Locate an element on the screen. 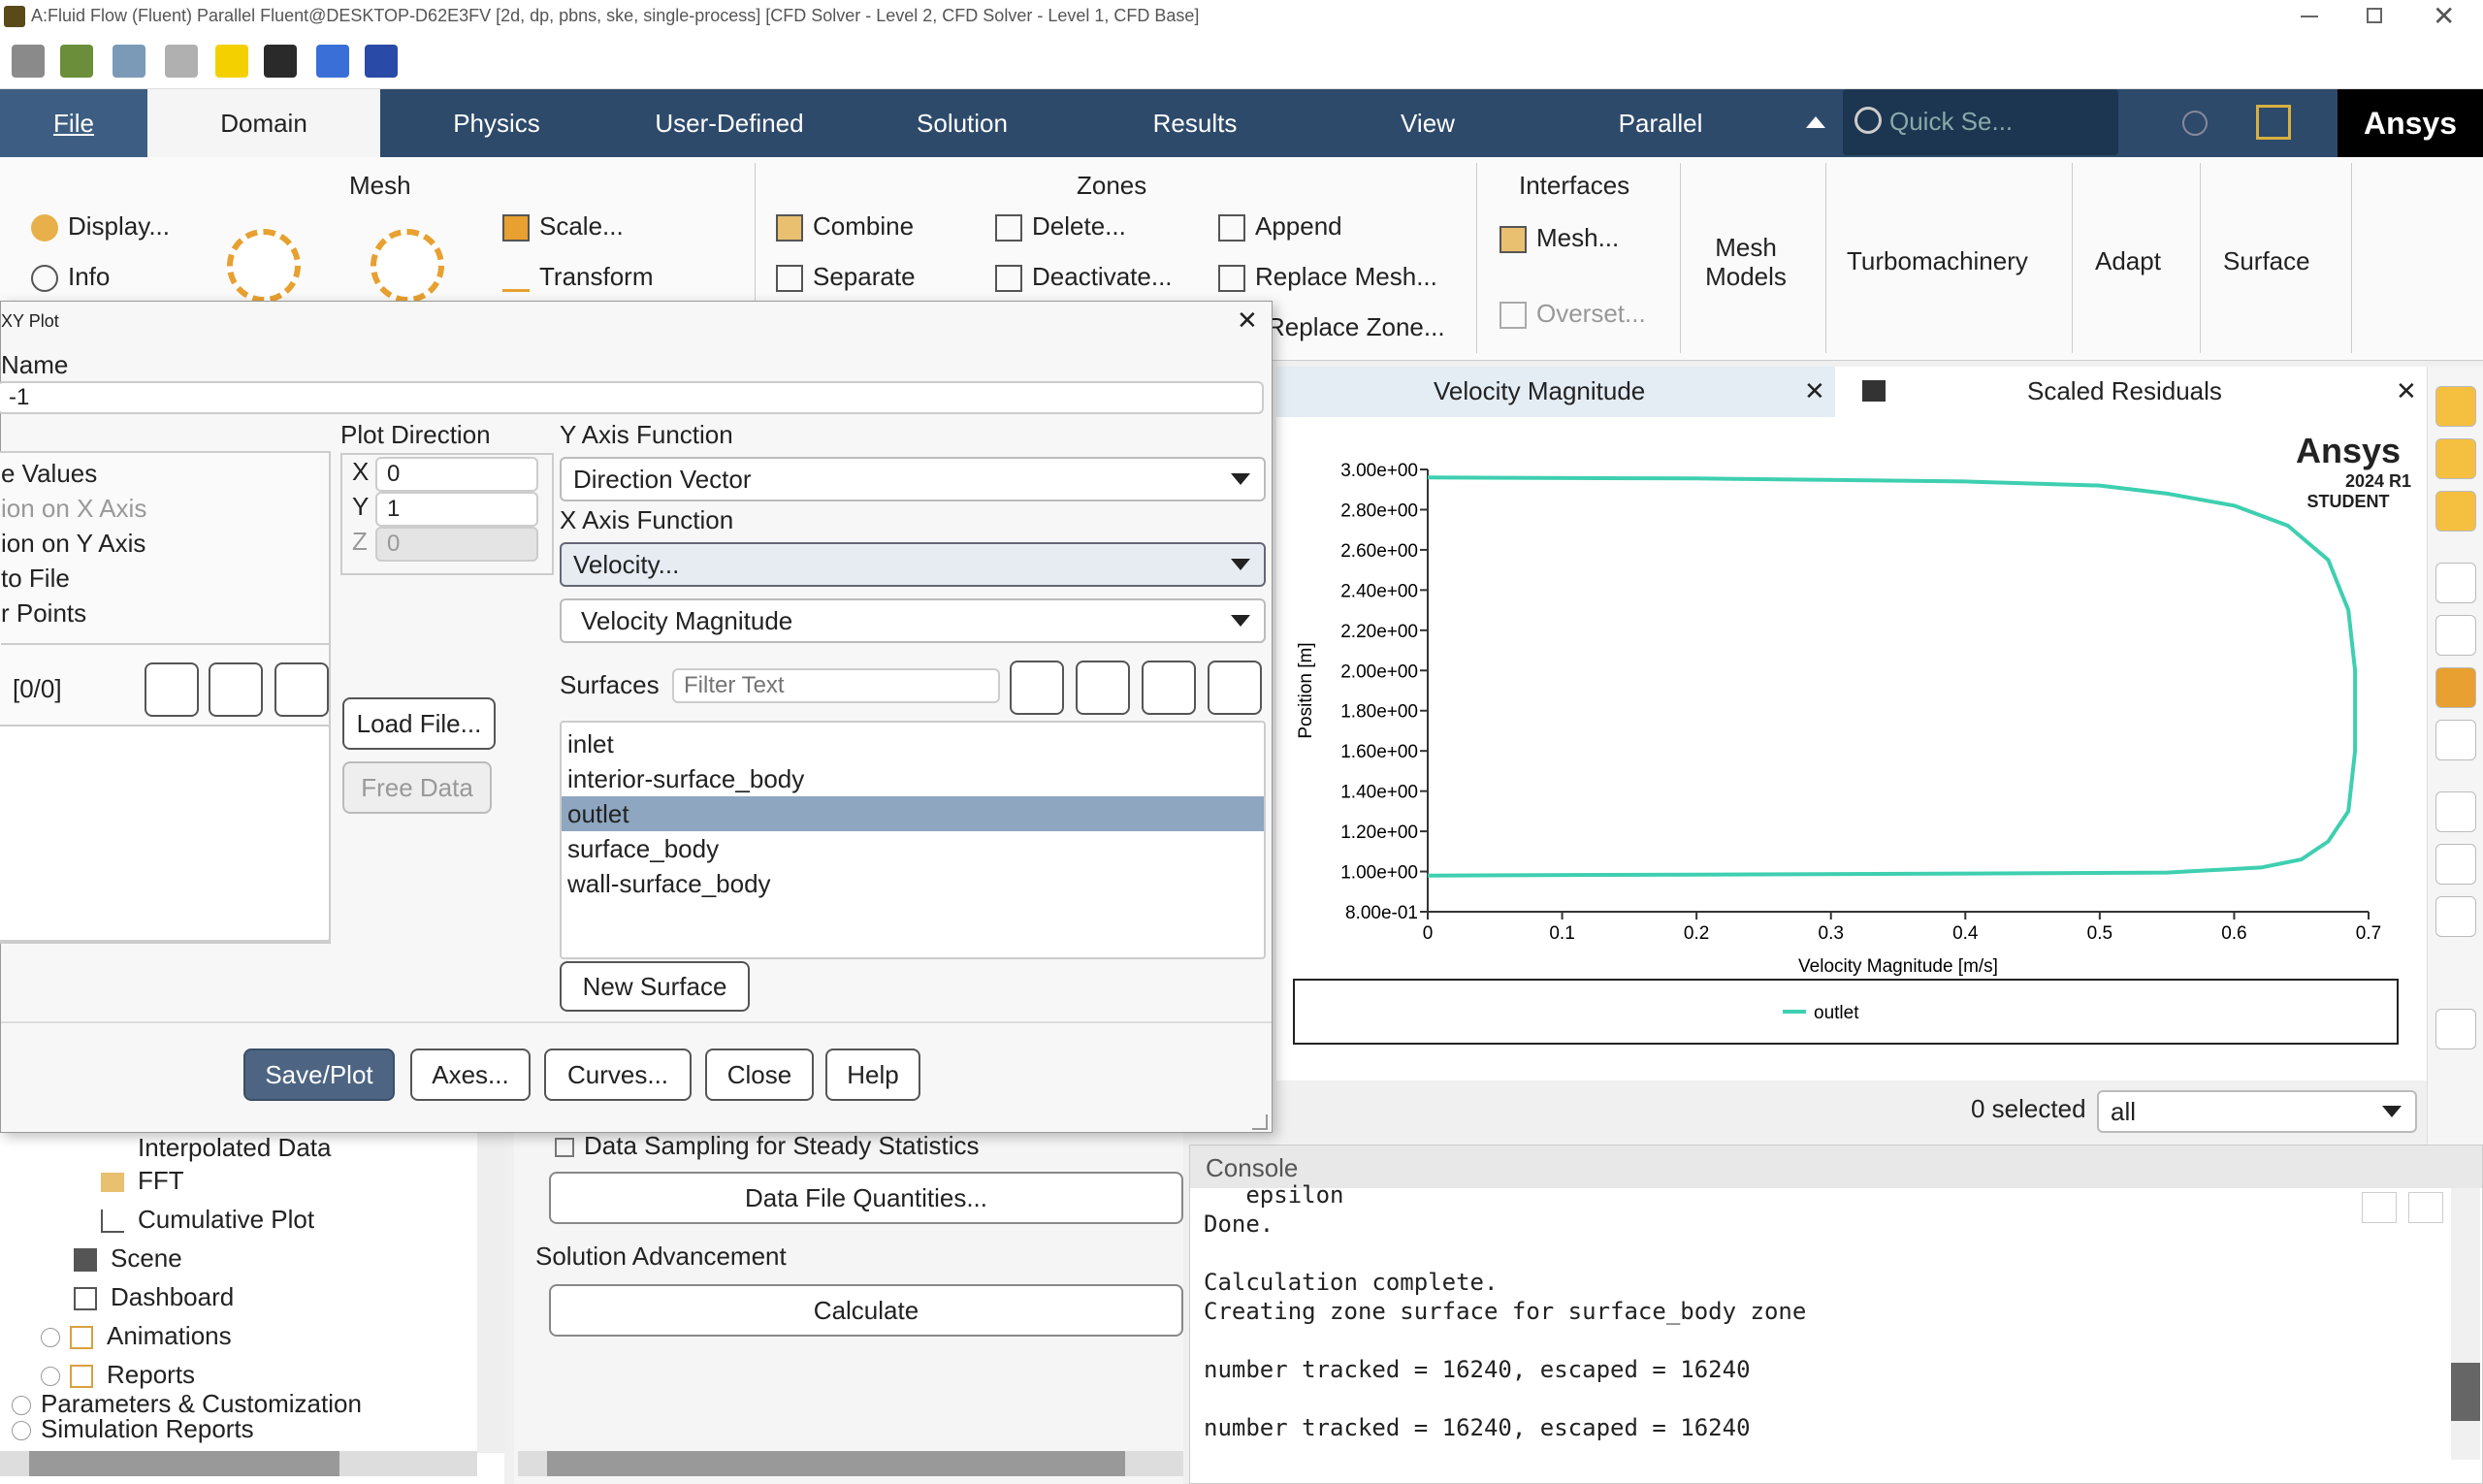  help-button: Help is located at coordinates (873, 1075).